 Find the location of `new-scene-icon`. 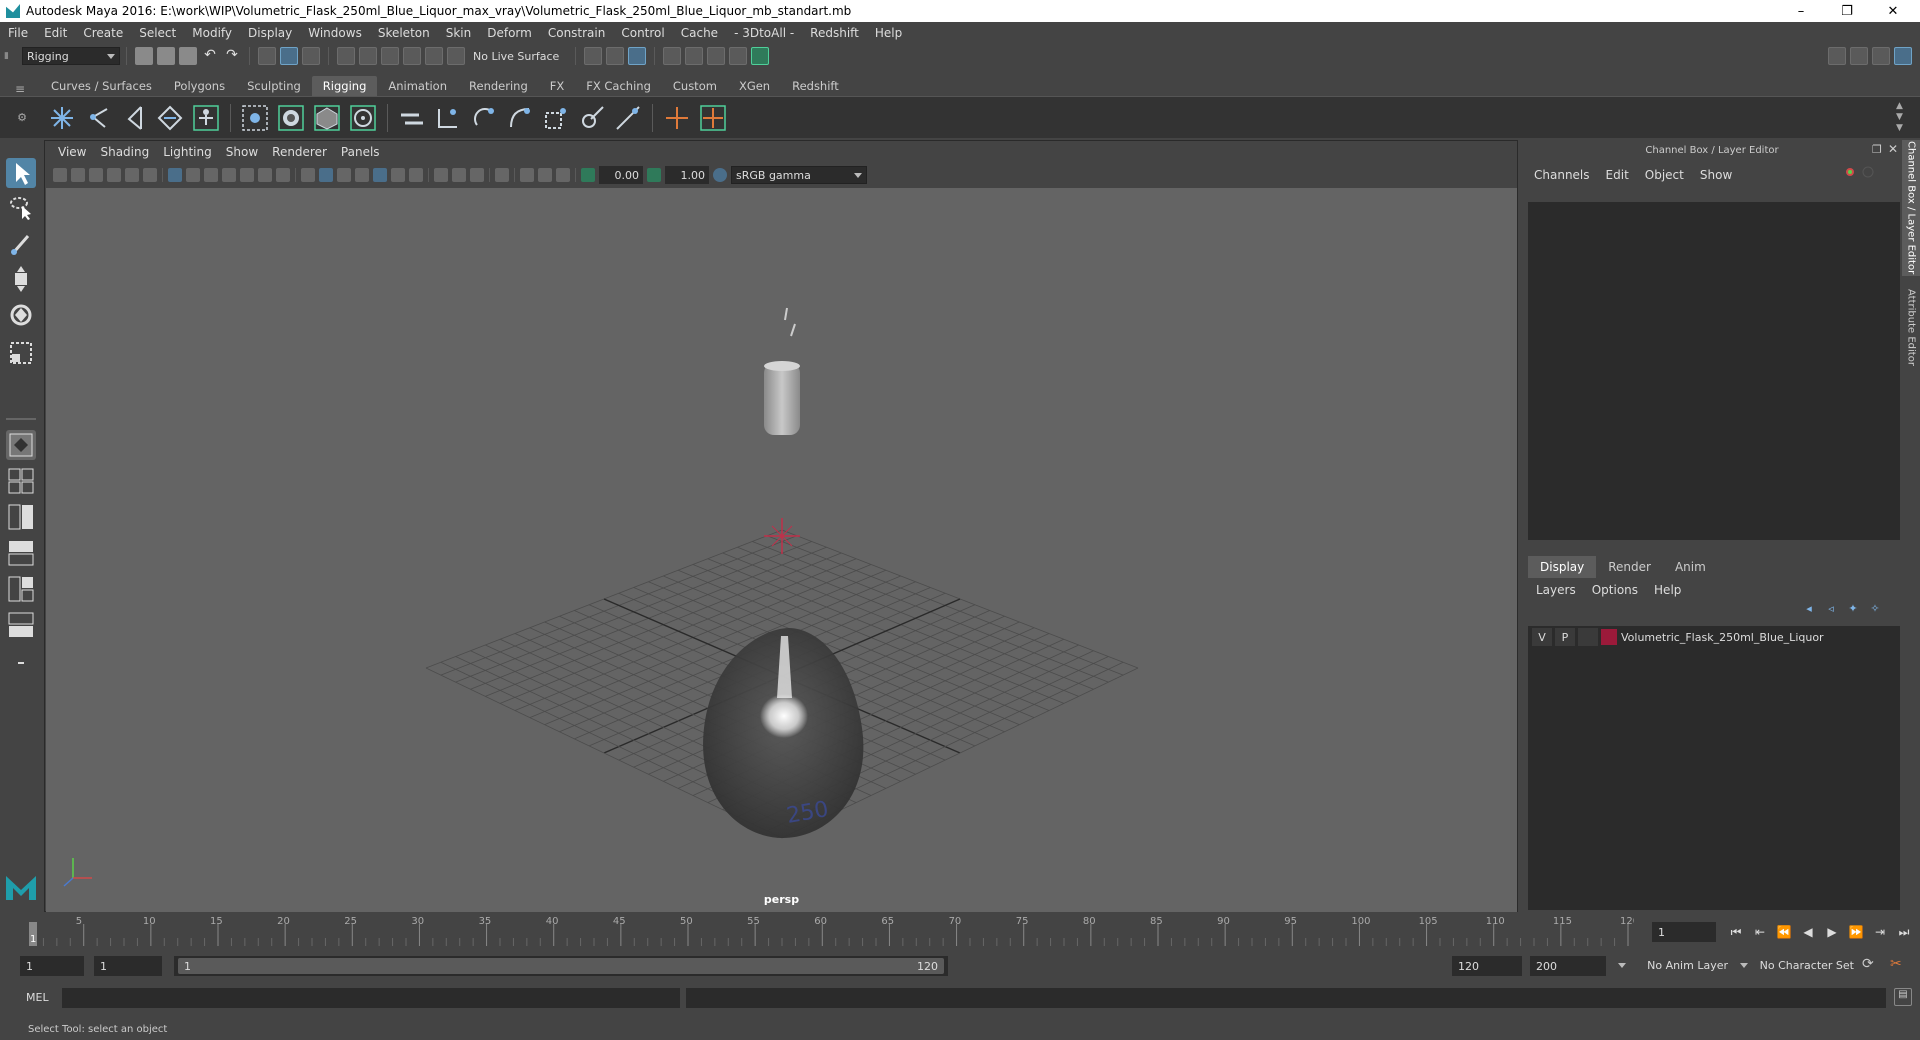

new-scene-icon is located at coordinates (144, 56).